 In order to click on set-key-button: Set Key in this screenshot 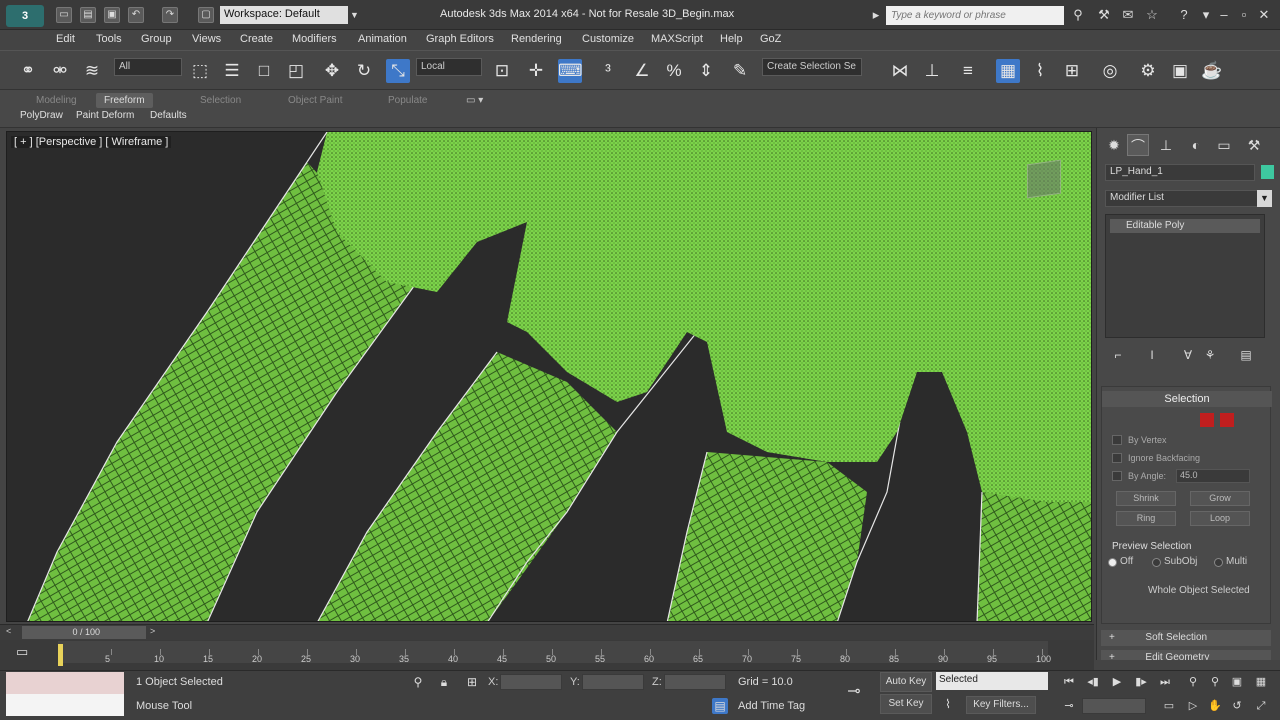, I will do `click(906, 704)`.